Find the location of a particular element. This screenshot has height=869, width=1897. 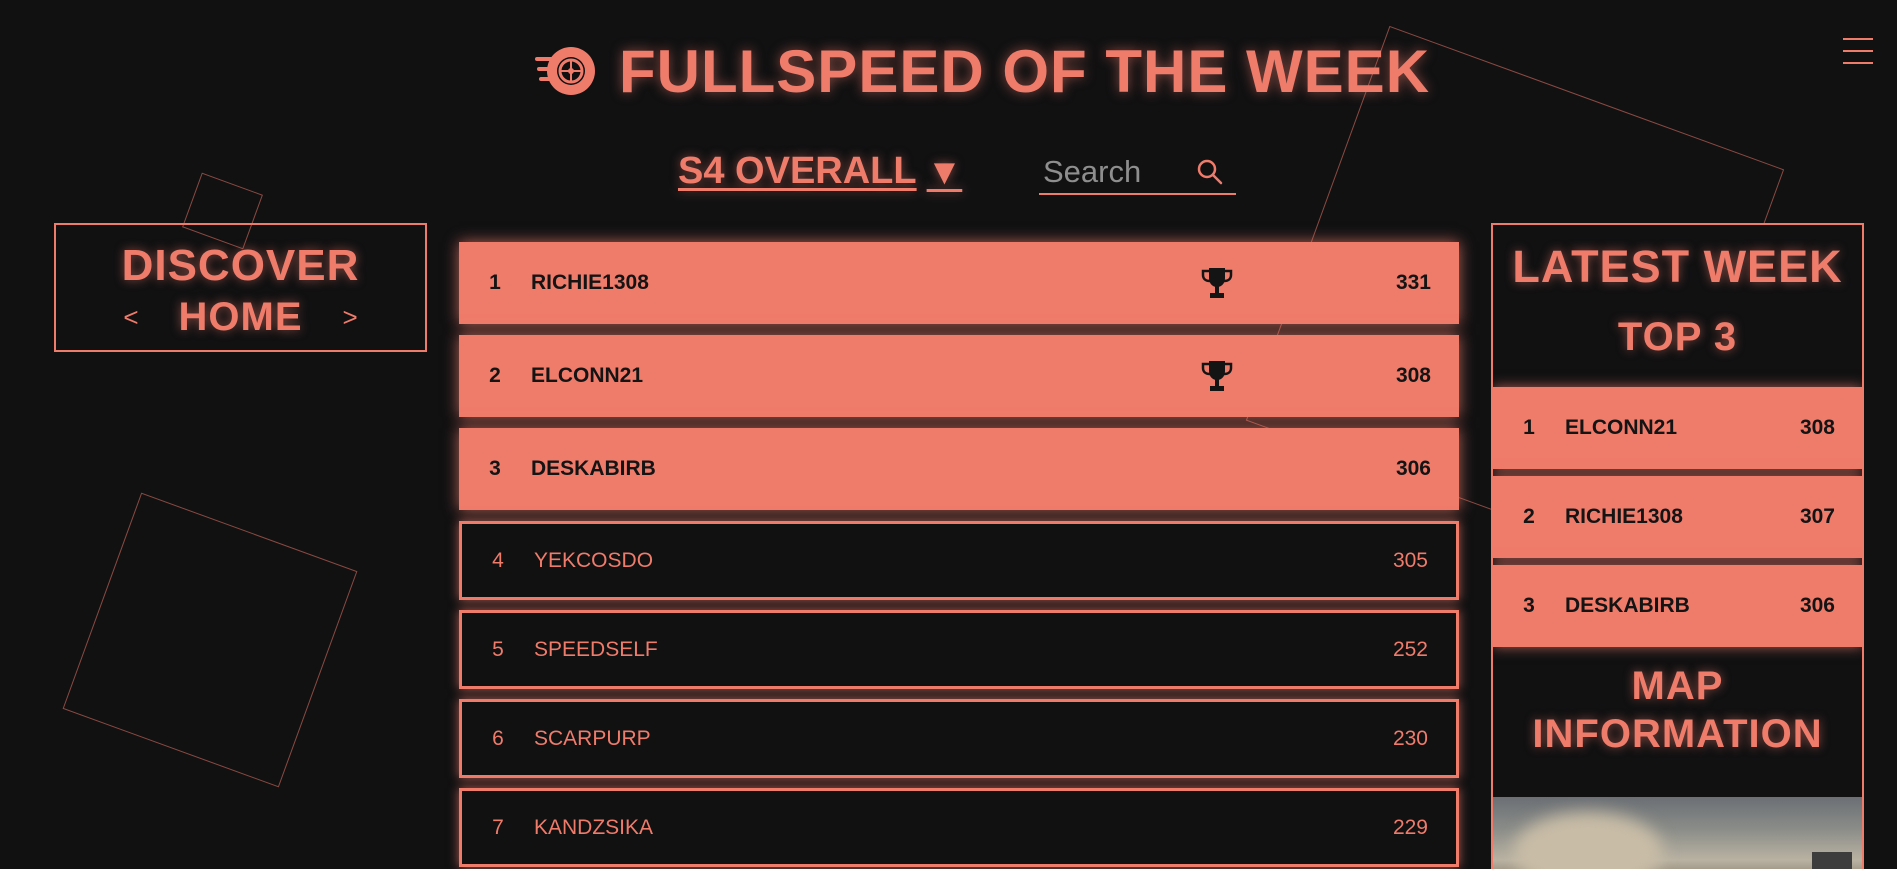

leaderboard-row: 4 YEKCOSDO 305 is located at coordinates (959, 560).